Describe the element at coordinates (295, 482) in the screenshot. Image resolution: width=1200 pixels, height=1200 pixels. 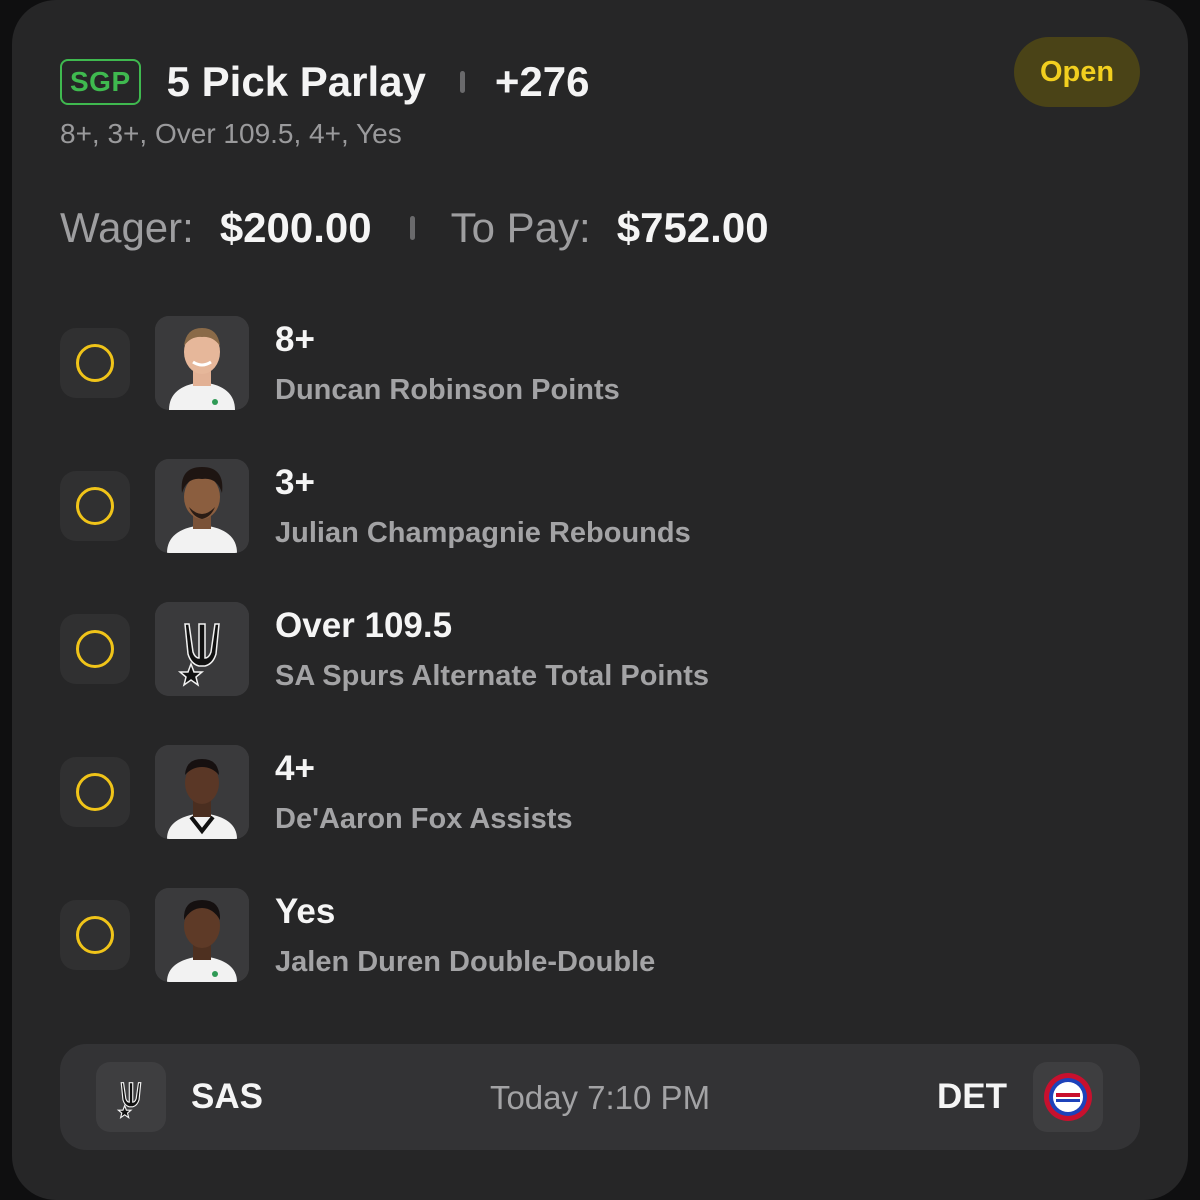
I see `pick-line: 3+` at that location.